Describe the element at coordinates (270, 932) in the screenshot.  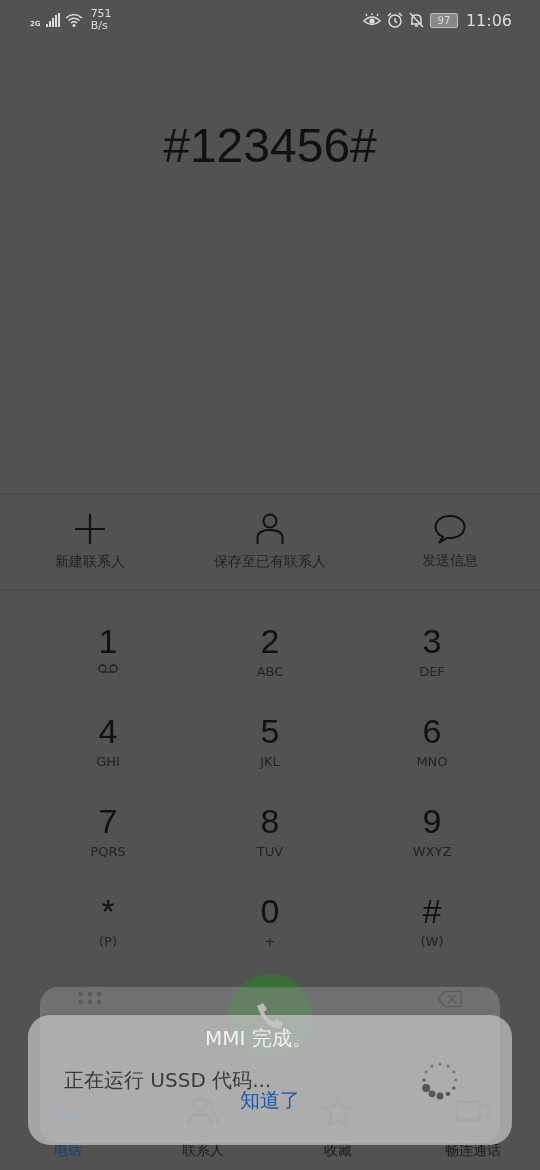
I see `dial-key: 0 +` at that location.